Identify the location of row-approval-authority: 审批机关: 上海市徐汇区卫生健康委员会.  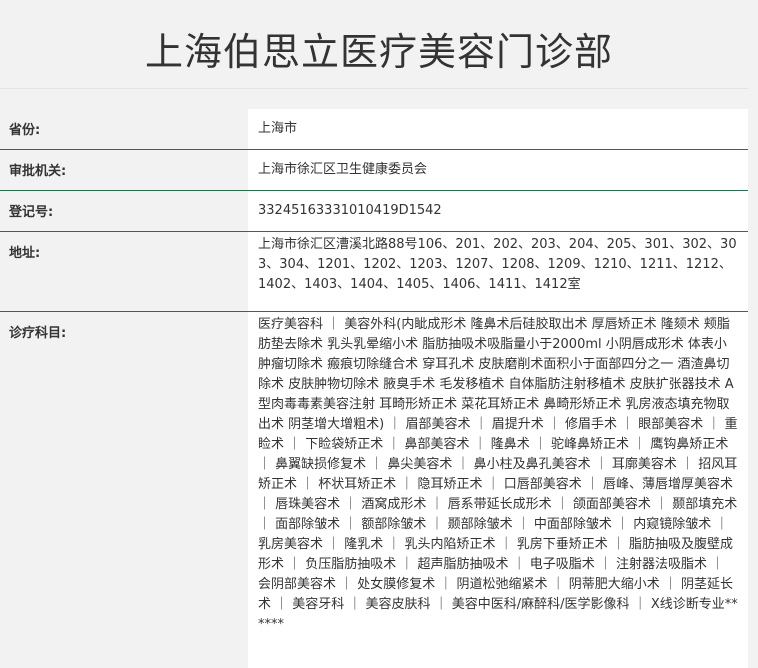
(374, 170).